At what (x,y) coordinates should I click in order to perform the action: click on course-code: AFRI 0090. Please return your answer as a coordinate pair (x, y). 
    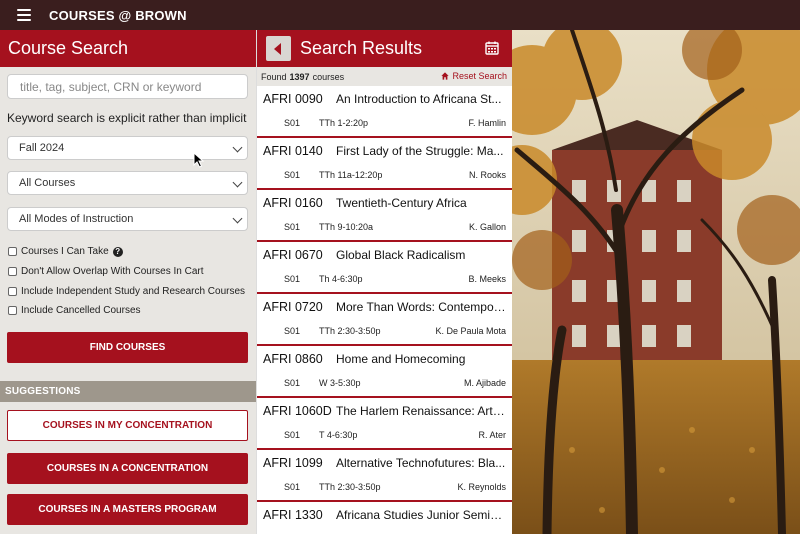
    Looking at the image, I should click on (293, 99).